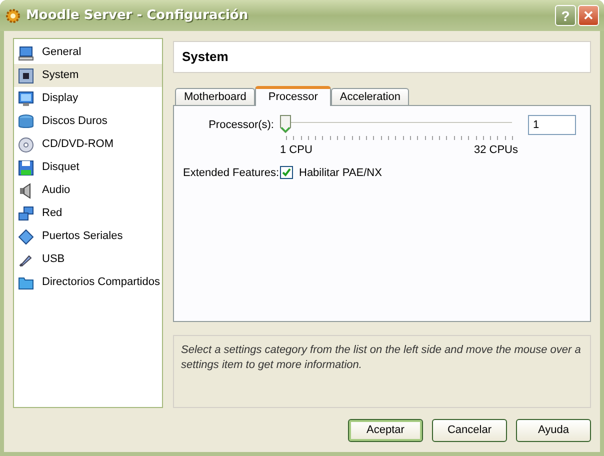 The height and width of the screenshot is (456, 604). I want to click on checkbox-label: Habilitar PAE/NX, so click(340, 172).